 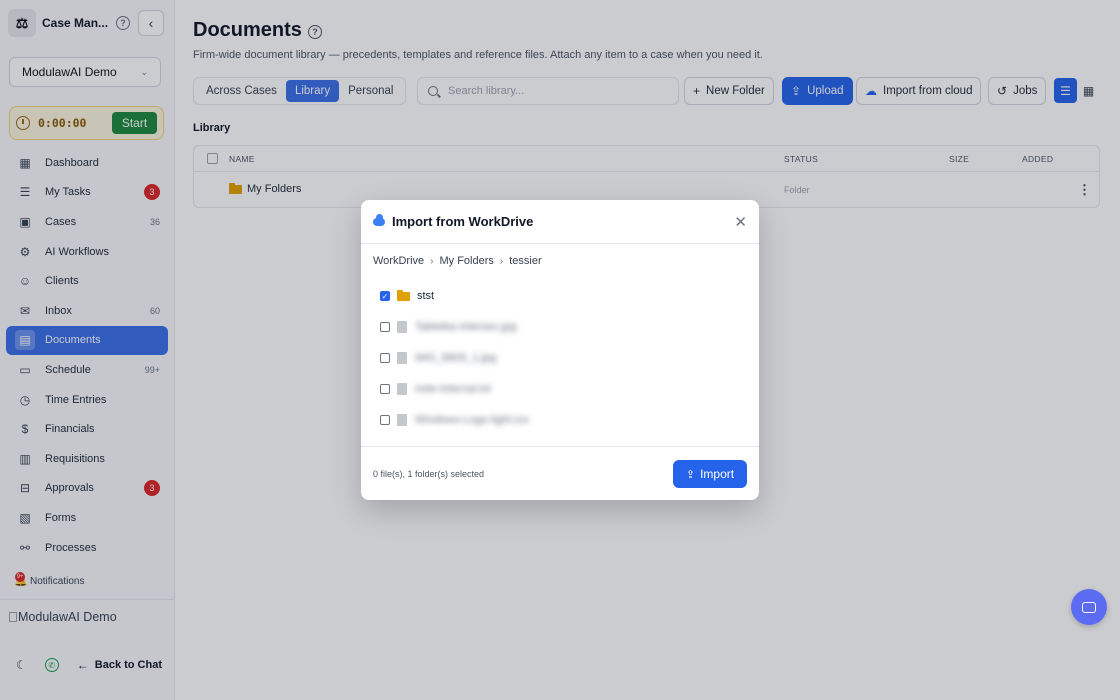 What do you see at coordinates (379, 219) in the screenshot?
I see `cloud-icon` at bounding box center [379, 219].